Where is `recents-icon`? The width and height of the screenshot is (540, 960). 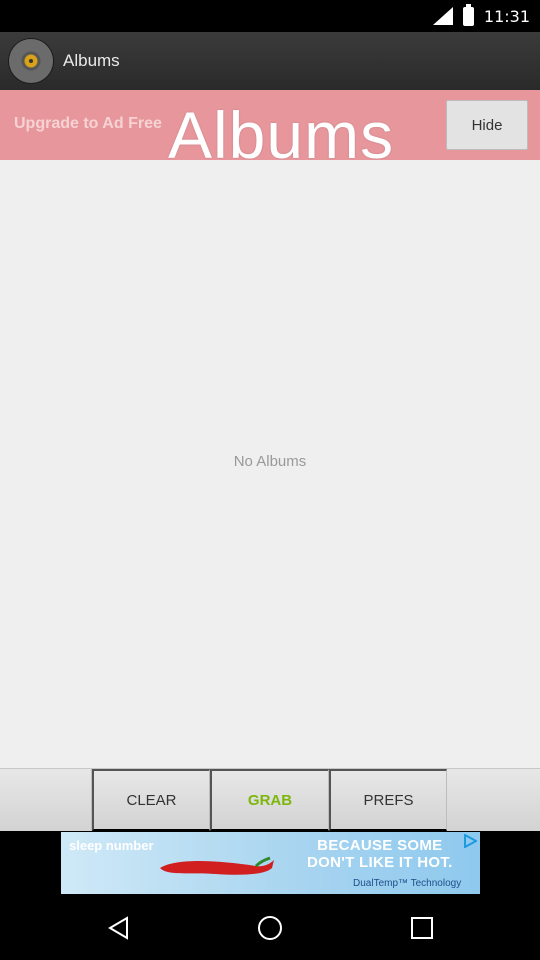
recents-icon is located at coordinates (422, 928).